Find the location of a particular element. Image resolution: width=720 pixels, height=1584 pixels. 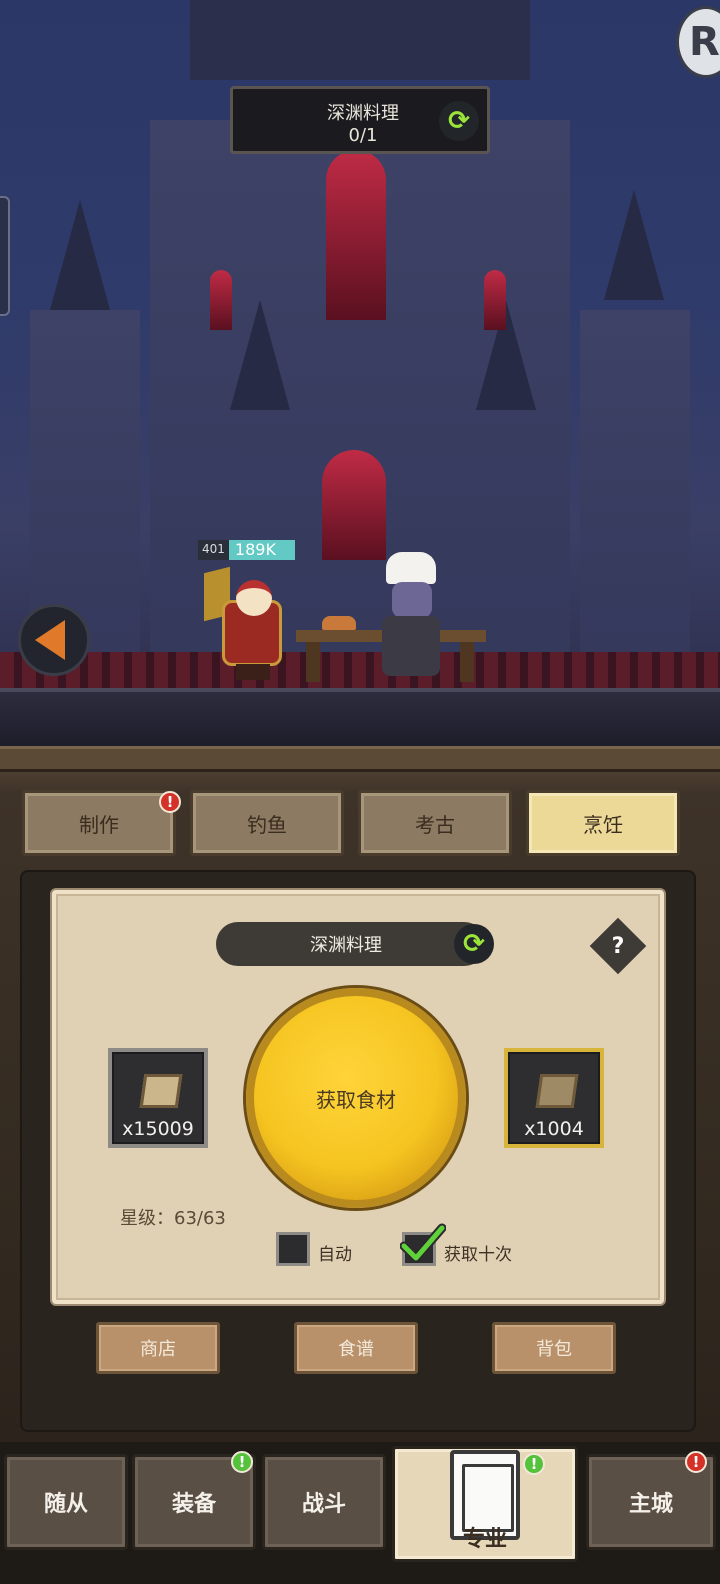

nav-label: 主城 is located at coordinates (650, 1504).